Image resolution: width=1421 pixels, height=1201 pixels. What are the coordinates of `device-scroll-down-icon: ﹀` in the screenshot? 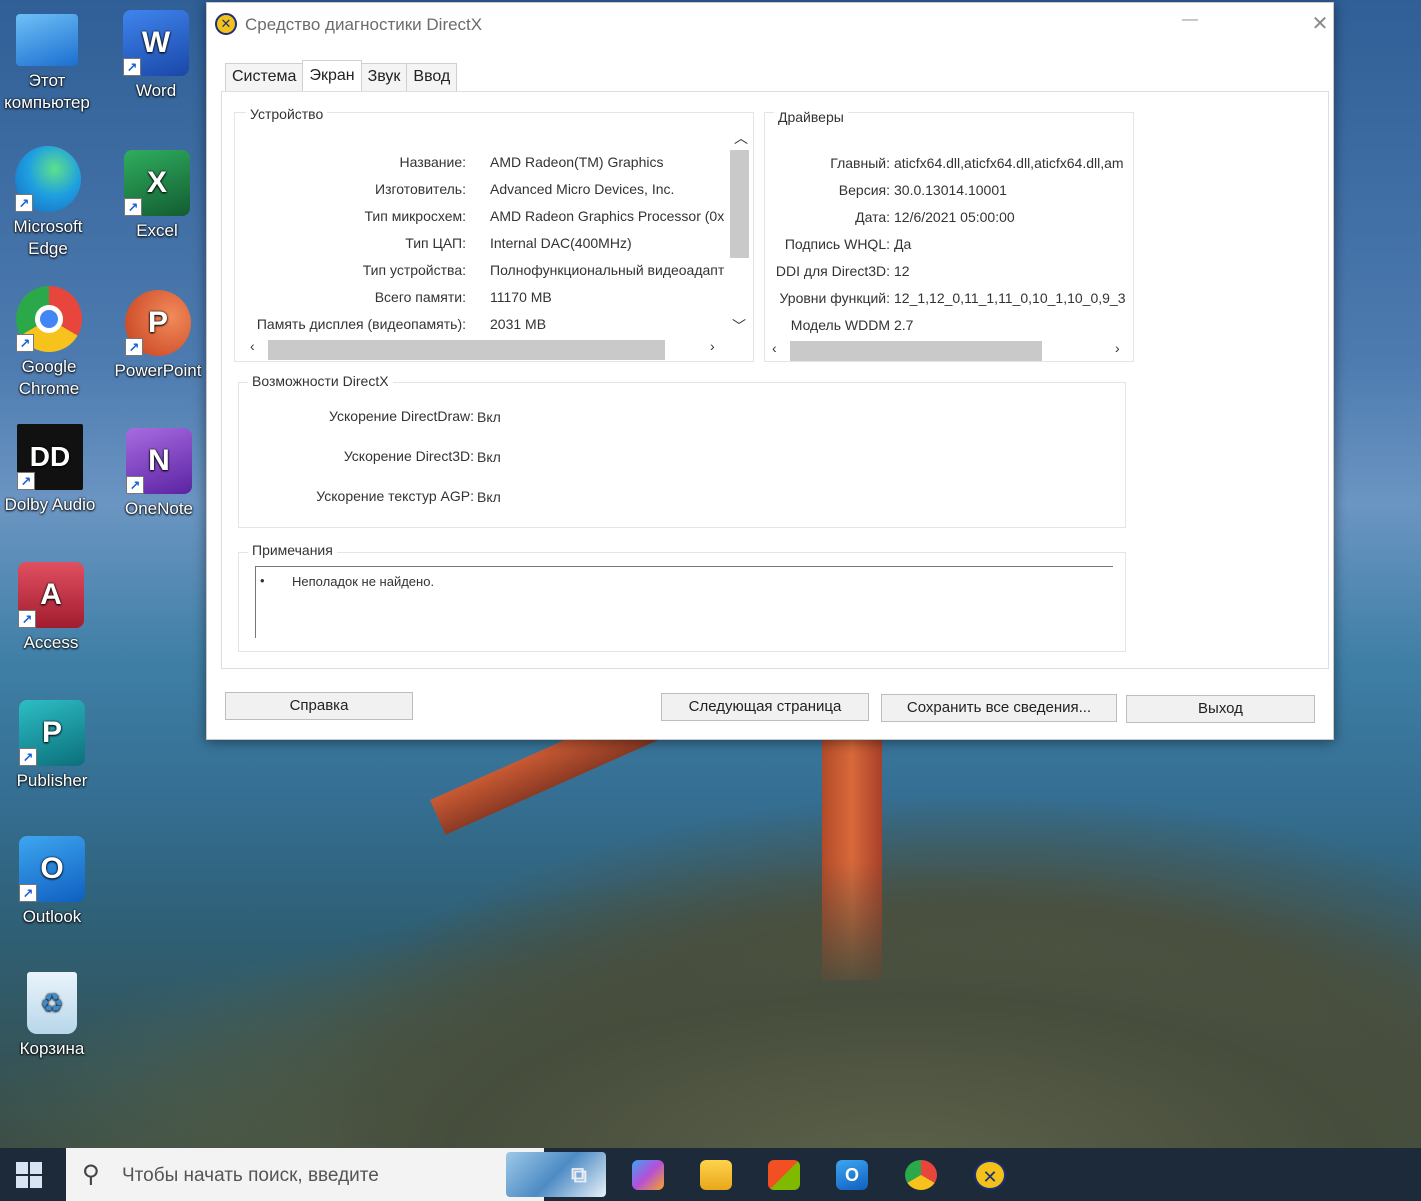 It's located at (739, 326).